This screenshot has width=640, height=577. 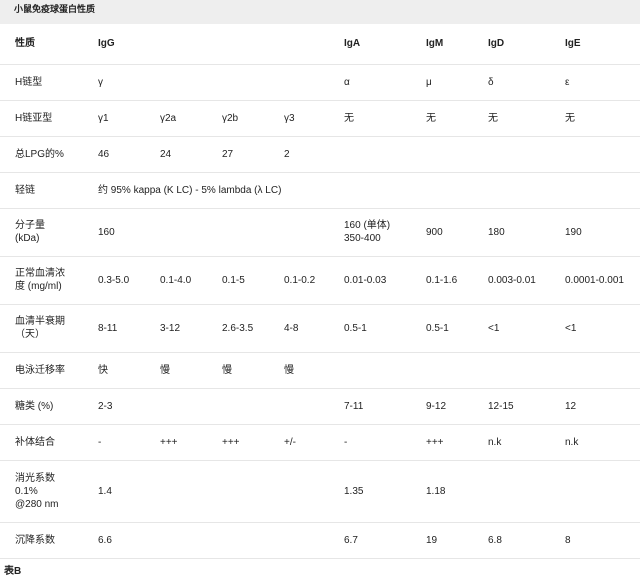 I want to click on table-cell: 快, so click(x=129, y=370).